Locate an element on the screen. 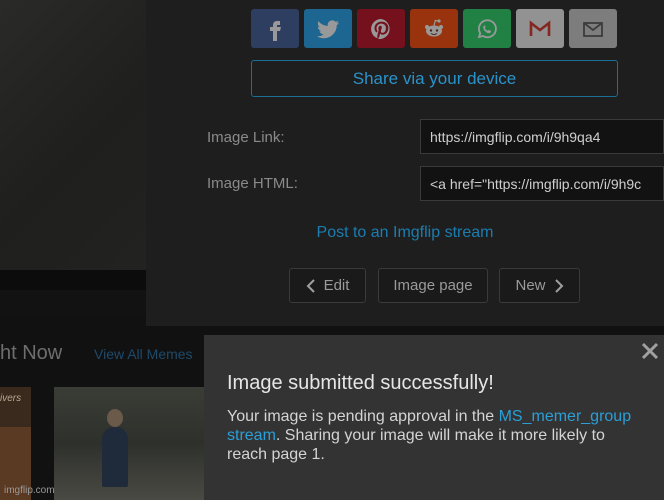  share-reddit-button is located at coordinates (434, 28).